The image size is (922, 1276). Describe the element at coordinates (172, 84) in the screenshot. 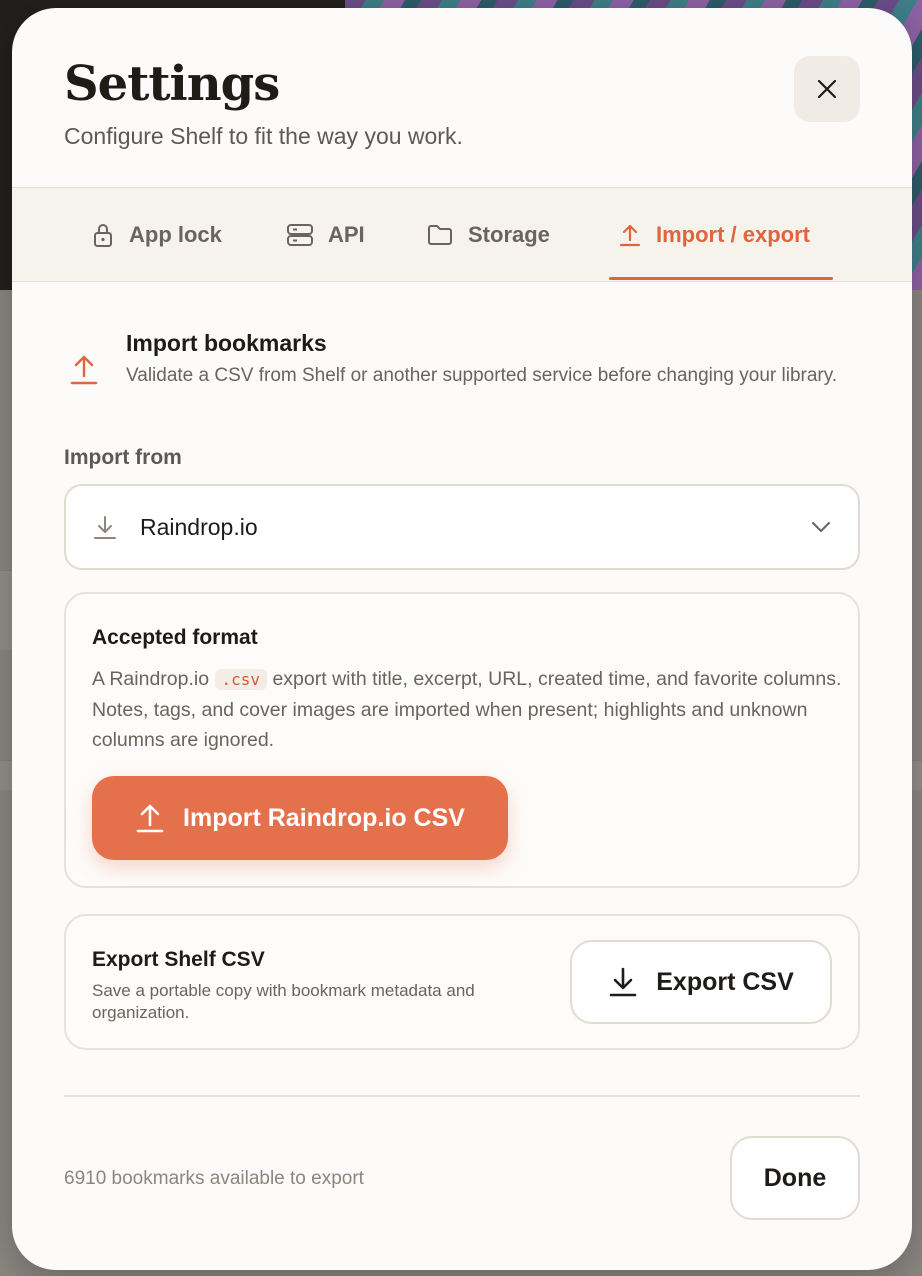

I see `page-title: Settings` at that location.